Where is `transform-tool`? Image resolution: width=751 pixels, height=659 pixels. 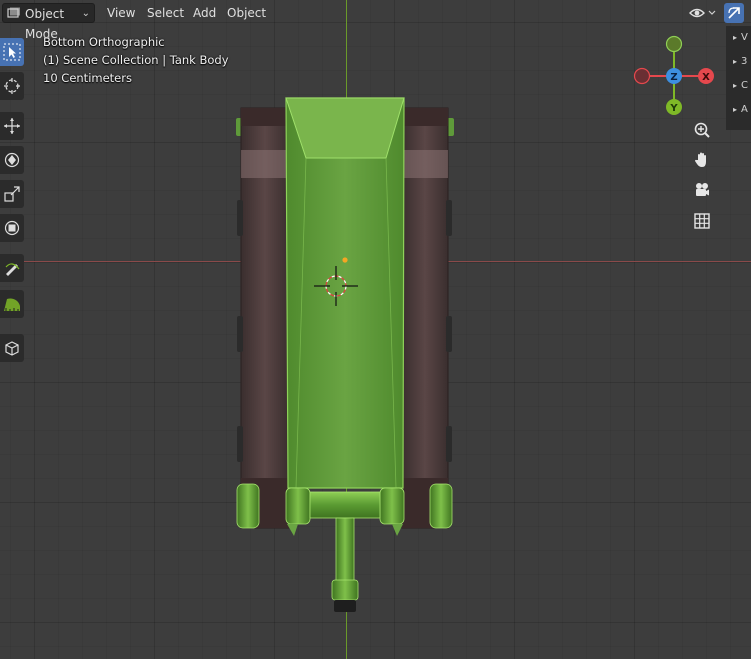
transform-tool is located at coordinates (12, 228).